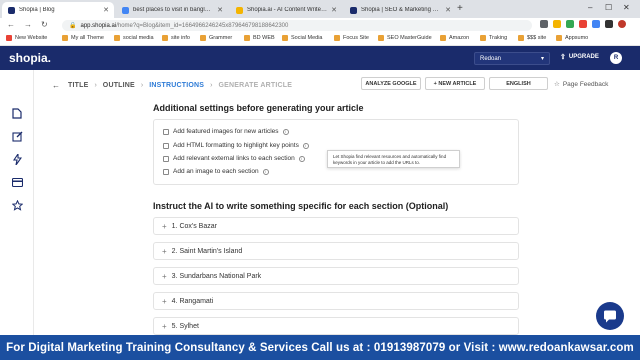 The height and width of the screenshot is (360, 640). What do you see at coordinates (581, 84) in the screenshot?
I see `page-feedback-link: ☆ Page Feedback` at bounding box center [581, 84].